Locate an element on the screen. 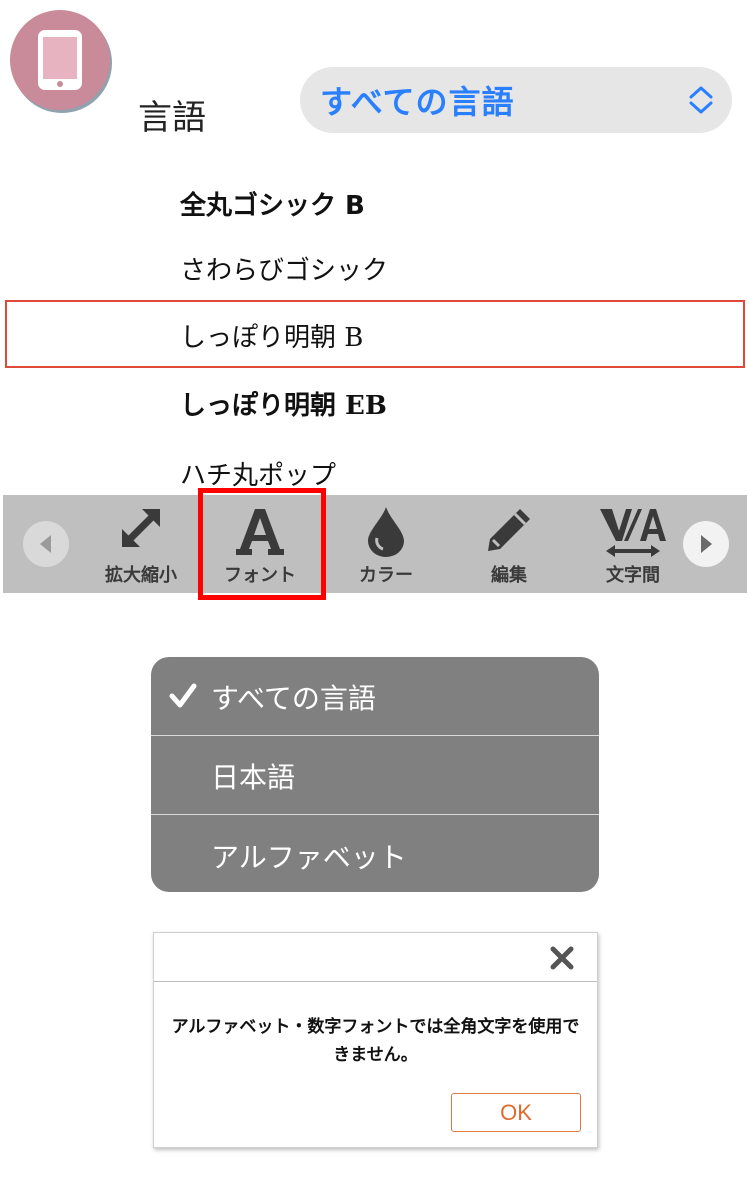 Image resolution: width=750 pixels, height=1200 pixels. chevron-updown-icon is located at coordinates (701, 100).